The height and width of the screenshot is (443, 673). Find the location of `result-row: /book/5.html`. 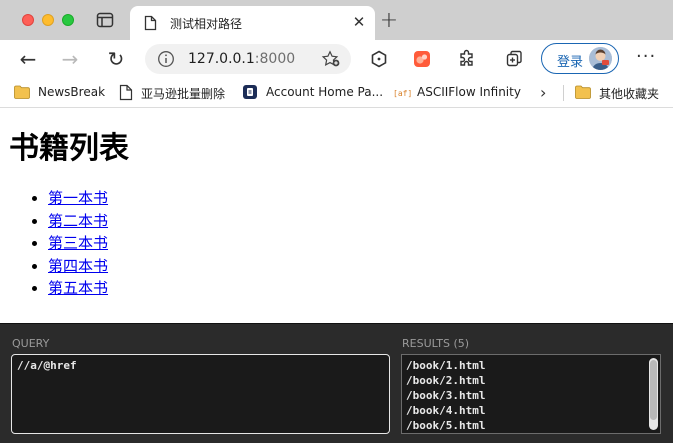

result-row: /book/5.html is located at coordinates (446, 425).